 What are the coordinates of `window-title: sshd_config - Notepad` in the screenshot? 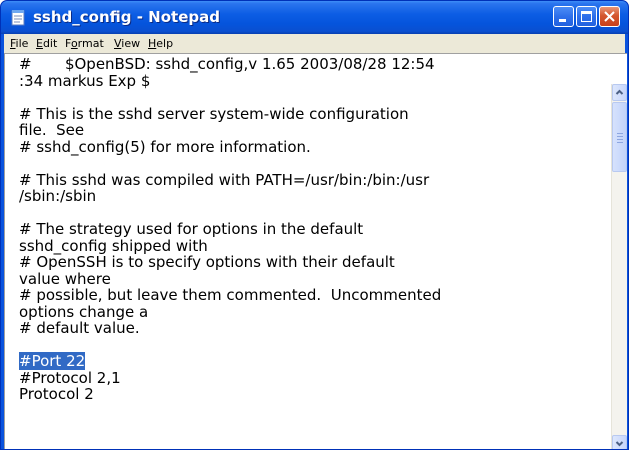 It's located at (126, 17).